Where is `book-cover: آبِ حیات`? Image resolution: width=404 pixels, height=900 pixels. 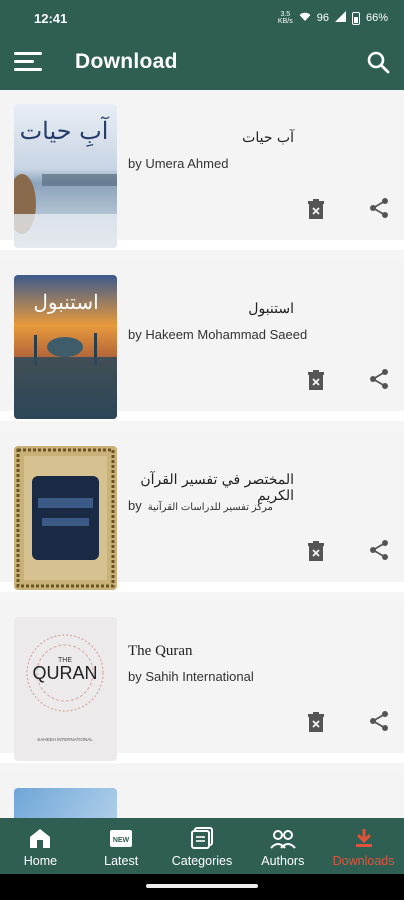 book-cover: آبِ حیات is located at coordinates (65, 176).